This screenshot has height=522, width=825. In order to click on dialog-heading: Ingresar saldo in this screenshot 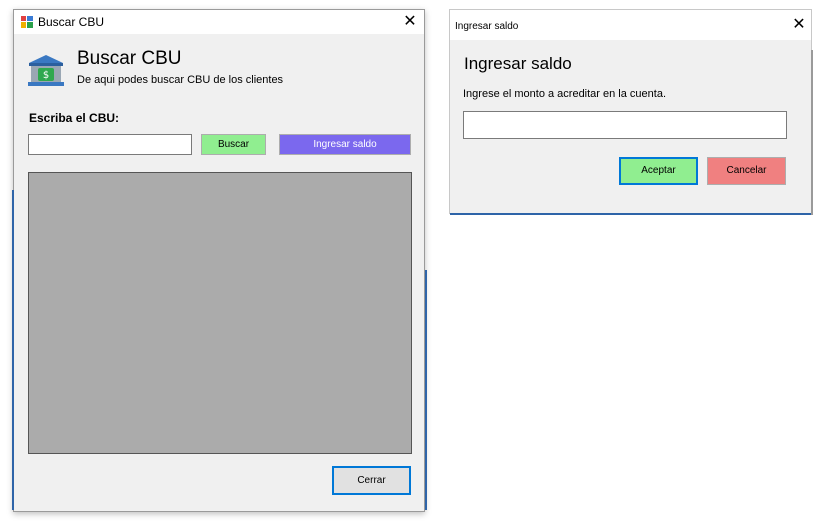, I will do `click(518, 63)`.